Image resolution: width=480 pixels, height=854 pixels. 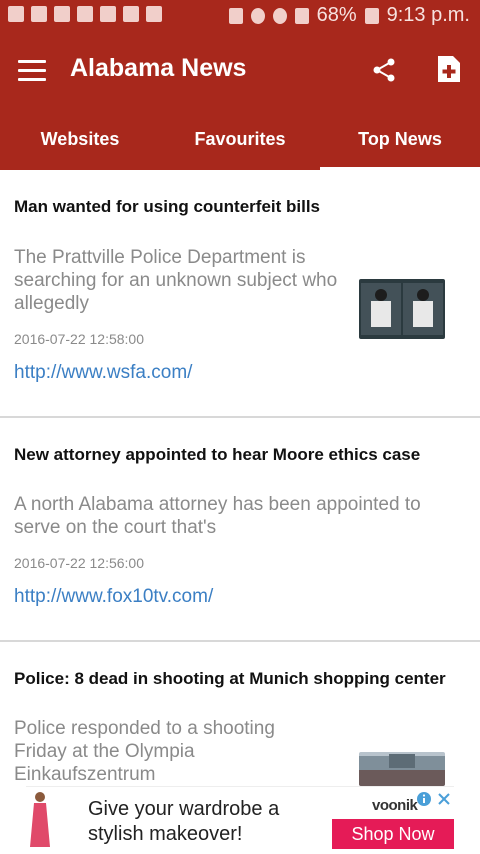 I want to click on tab-top-news: Top News, so click(x=400, y=139).